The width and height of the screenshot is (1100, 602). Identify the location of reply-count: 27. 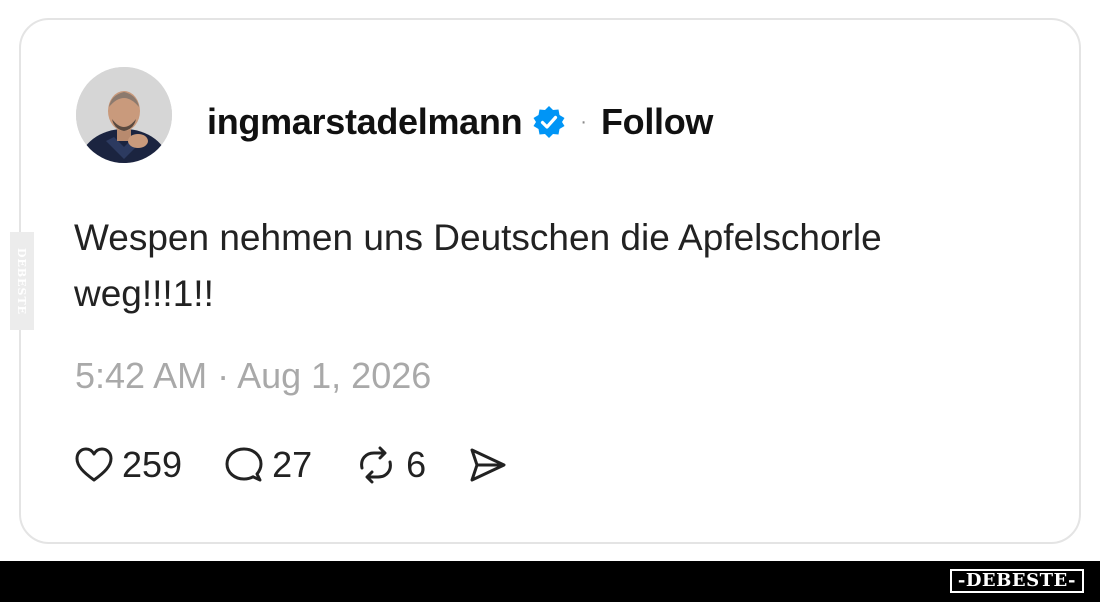
(292, 464).